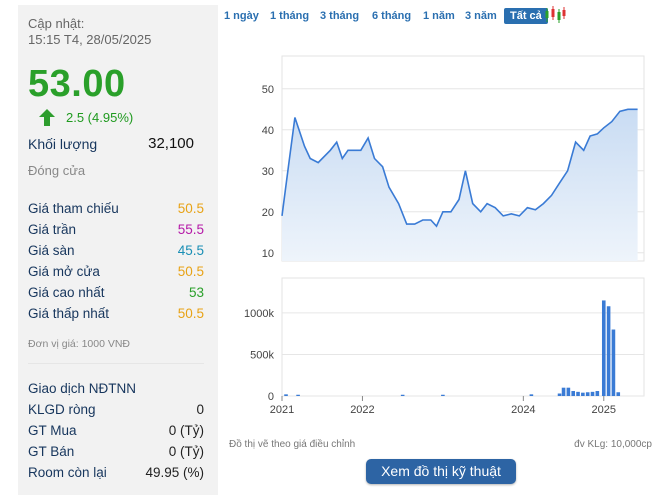 This screenshot has height=497, width=661. What do you see at coordinates (116, 232) in the screenshot?
I see `price-row: Giá trần 55.5` at bounding box center [116, 232].